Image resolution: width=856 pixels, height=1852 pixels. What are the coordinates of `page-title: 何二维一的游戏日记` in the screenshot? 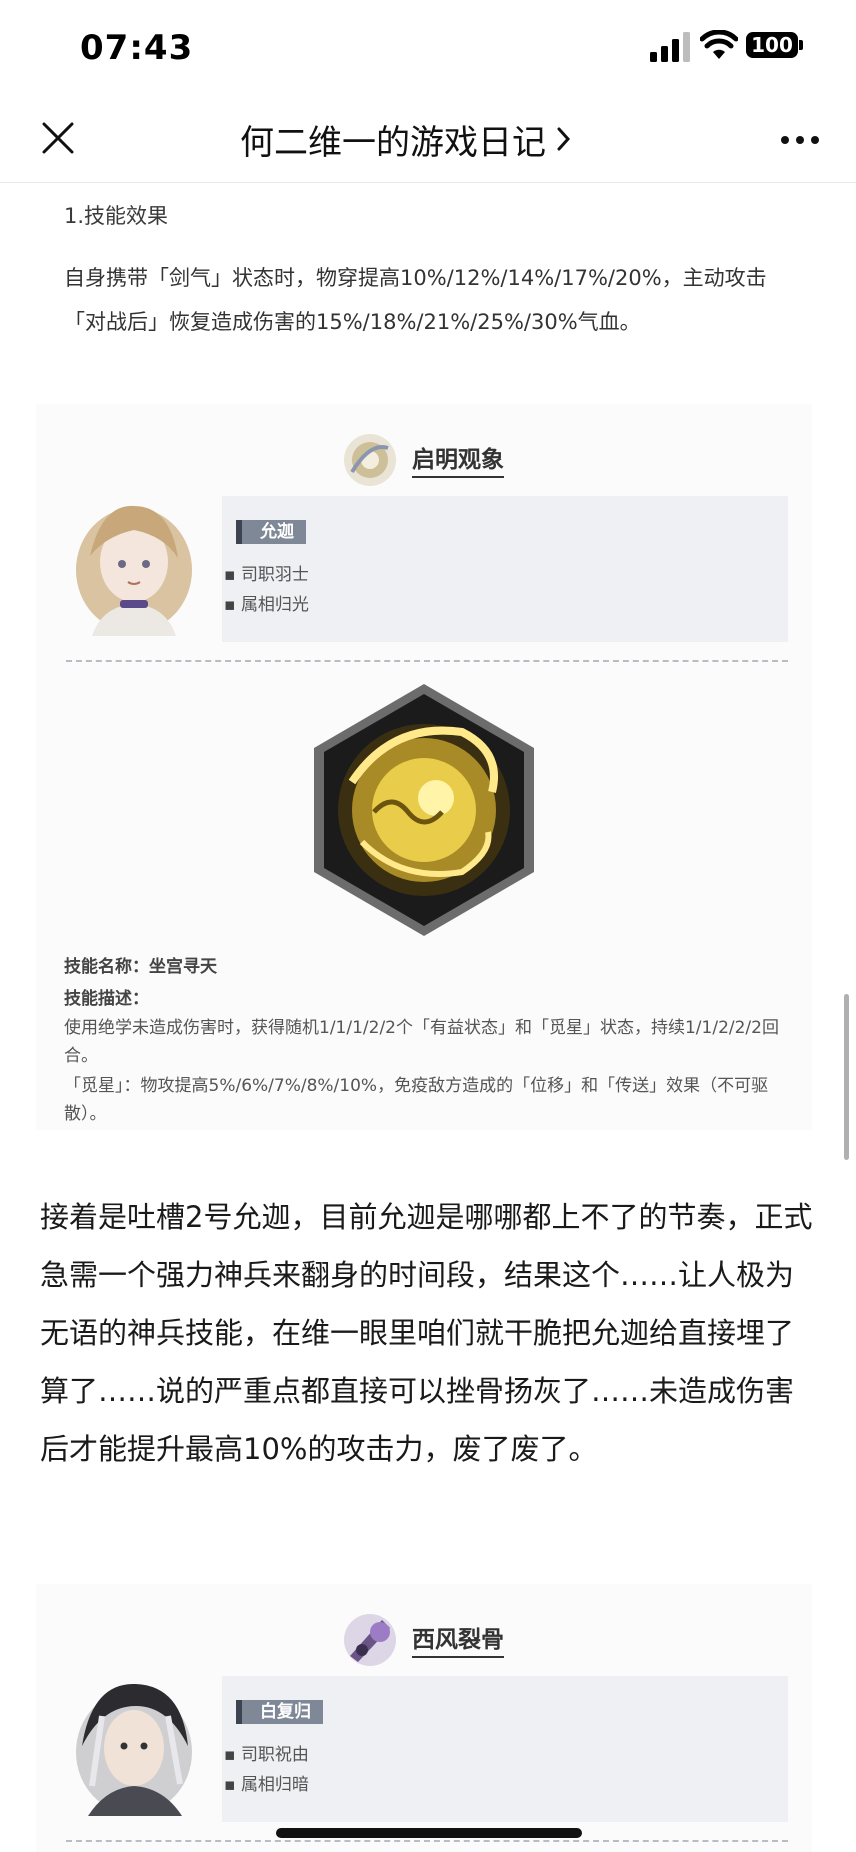 It's located at (393, 142).